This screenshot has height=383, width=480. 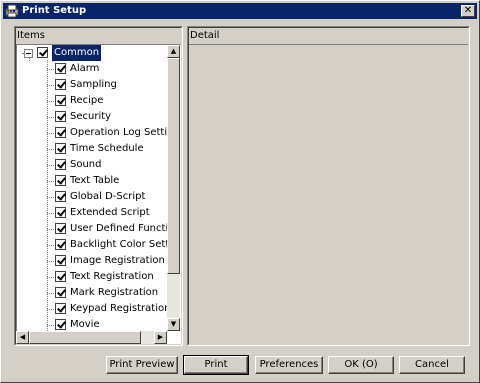 I want to click on tree-item: Recipe, so click(x=92, y=101).